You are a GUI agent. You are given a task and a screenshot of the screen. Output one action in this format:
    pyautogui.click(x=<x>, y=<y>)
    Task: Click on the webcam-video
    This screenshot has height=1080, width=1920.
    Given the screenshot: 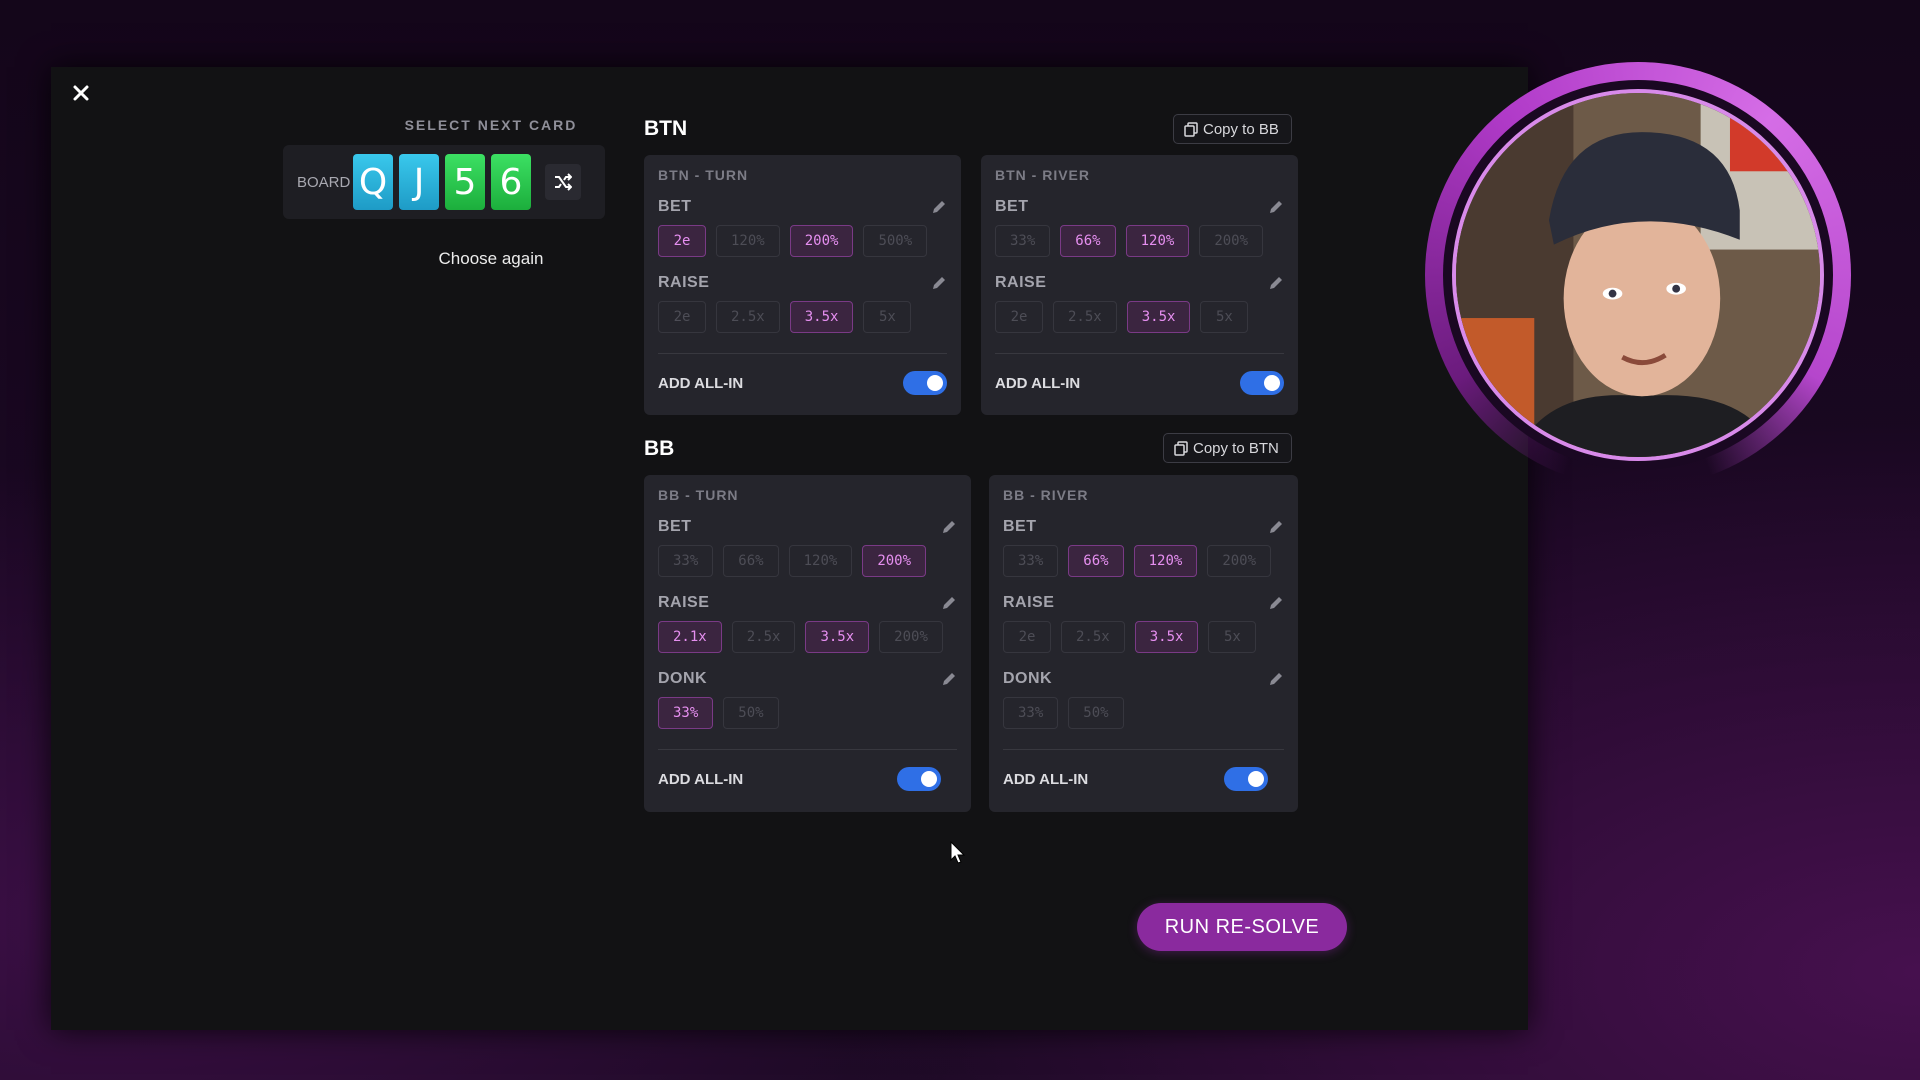 What is the action you would take?
    pyautogui.click(x=1638, y=275)
    